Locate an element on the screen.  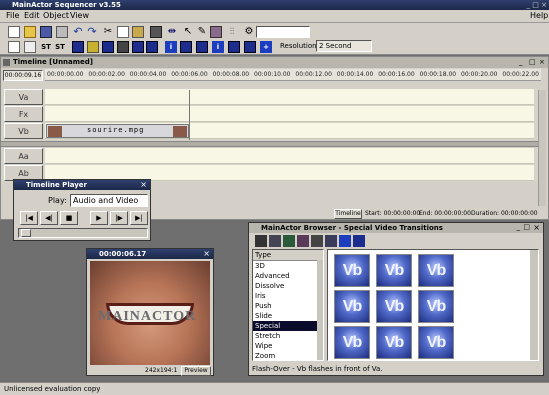
effects-icon is located at coordinates (216, 32).